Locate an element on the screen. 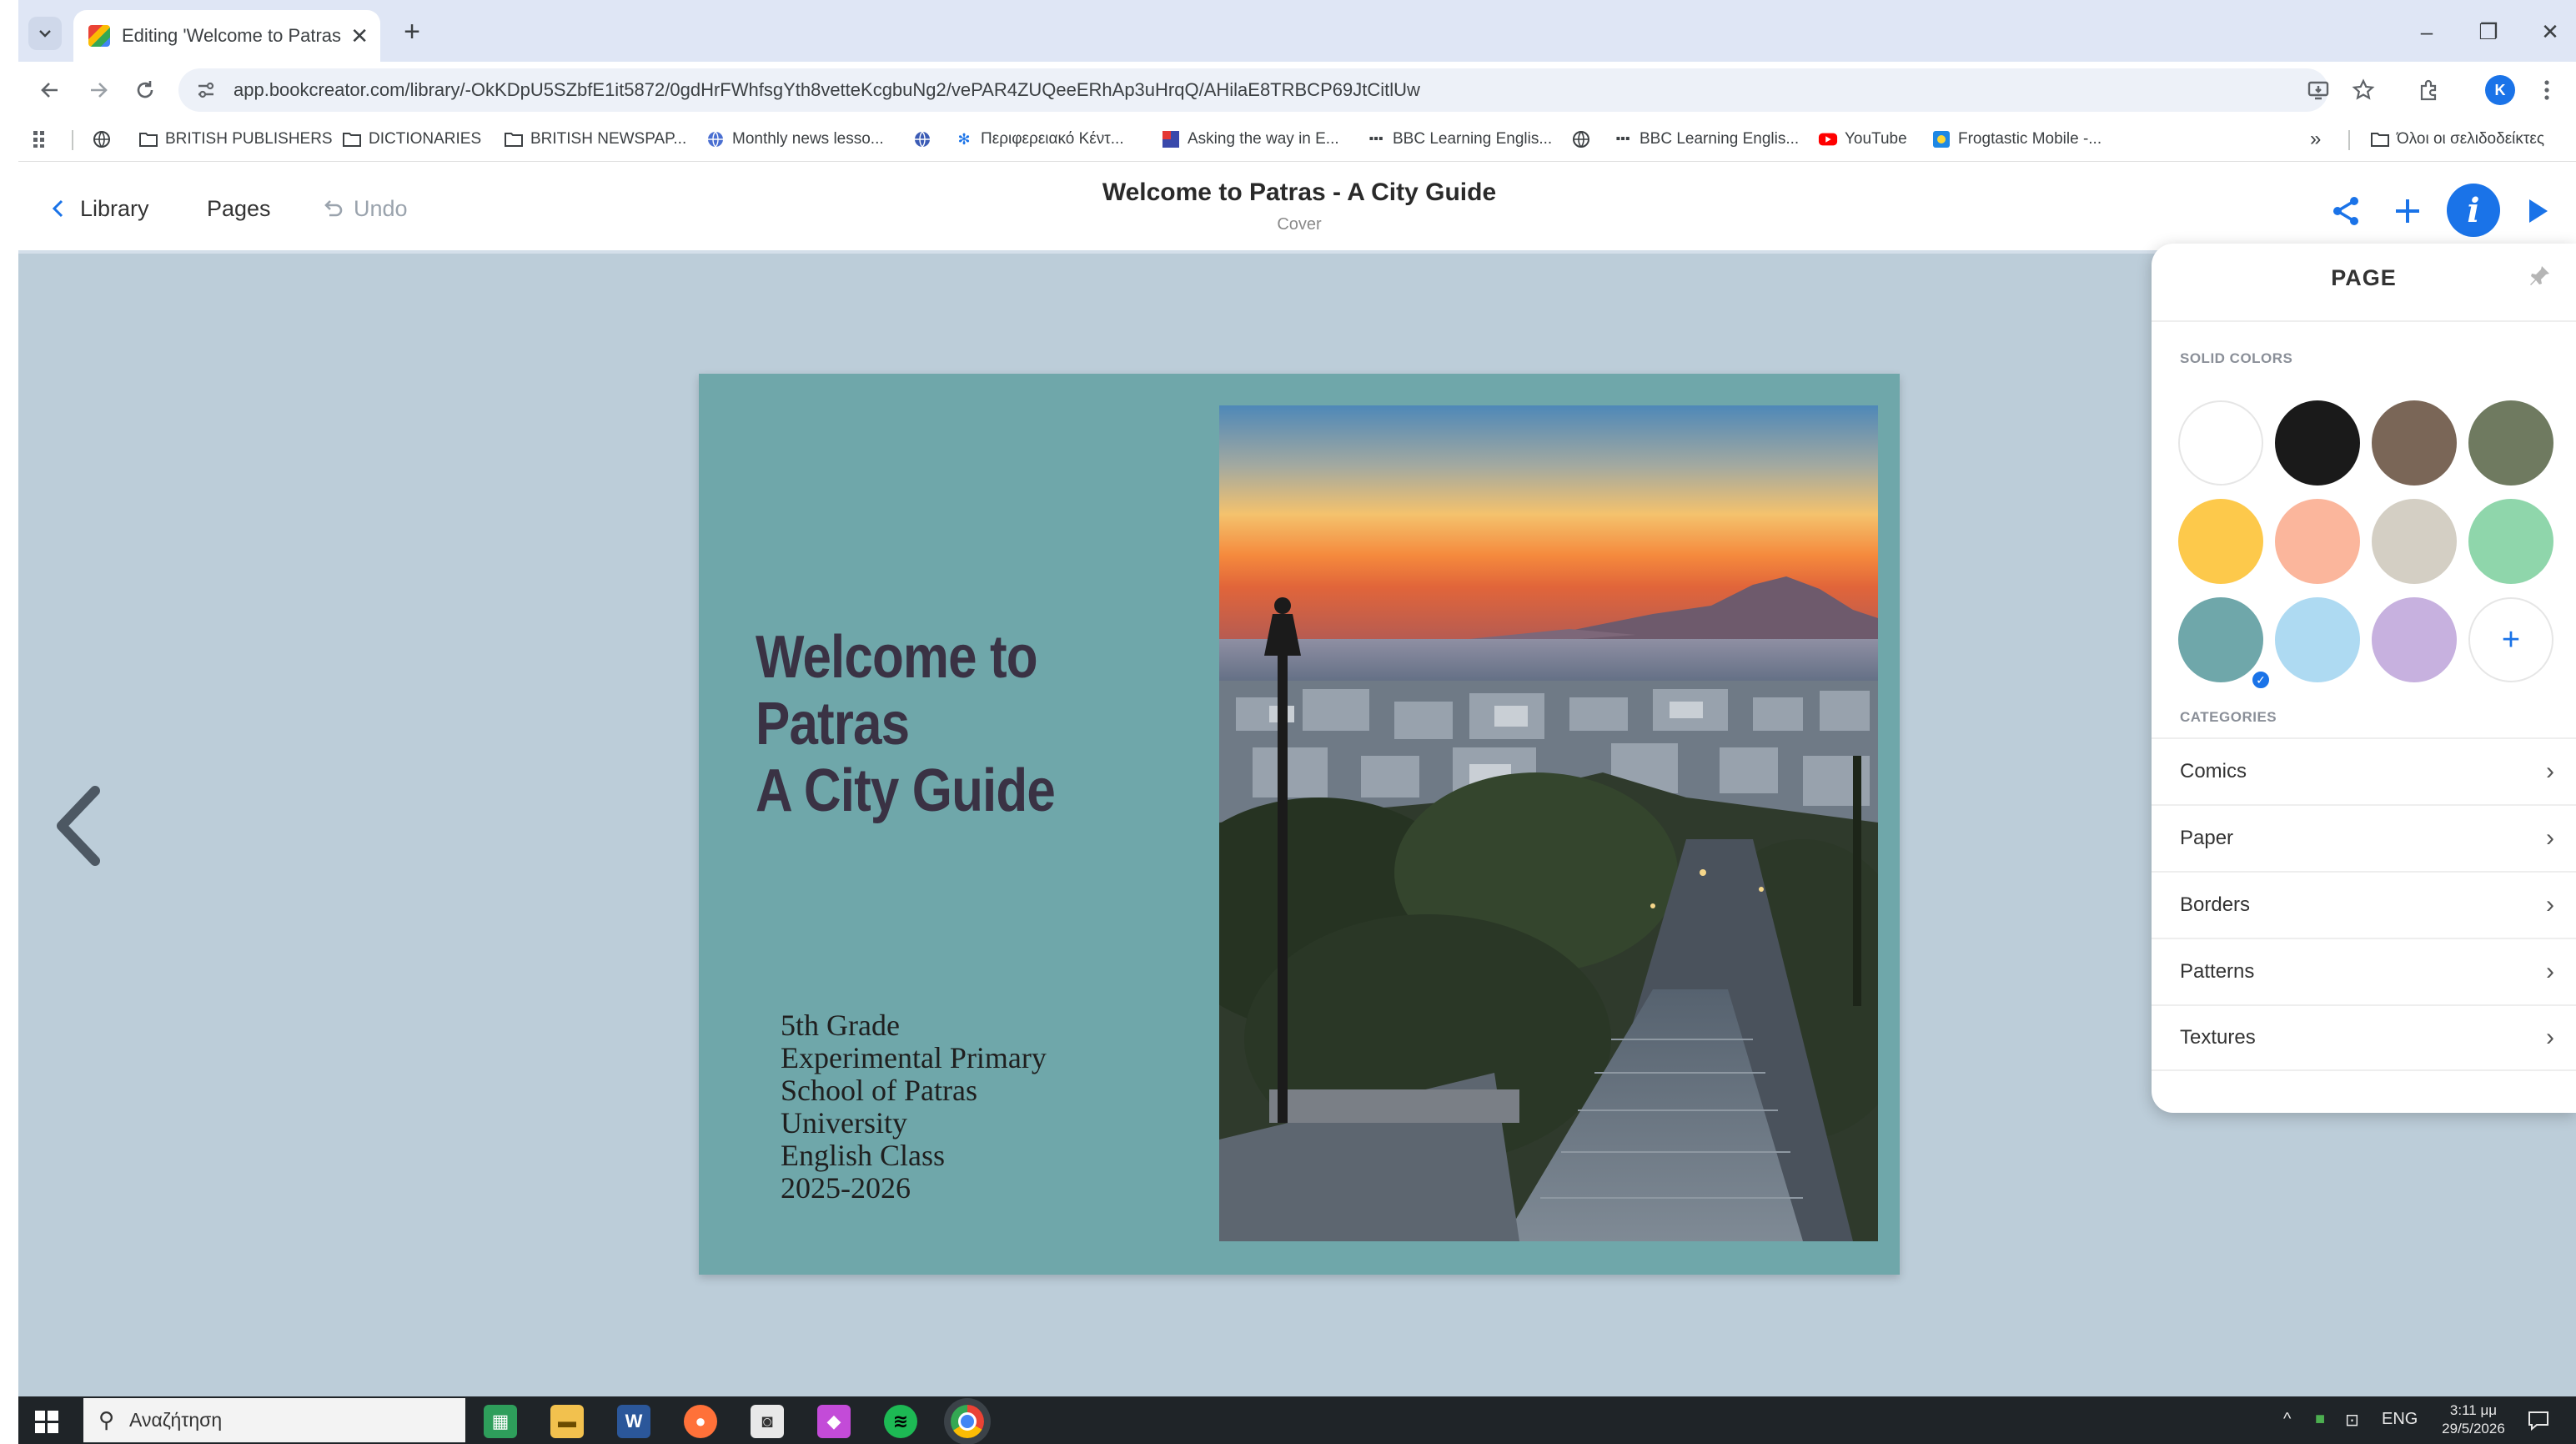 This screenshot has height=1444, width=2576. color-swatch-mint is located at coordinates (2510, 541).